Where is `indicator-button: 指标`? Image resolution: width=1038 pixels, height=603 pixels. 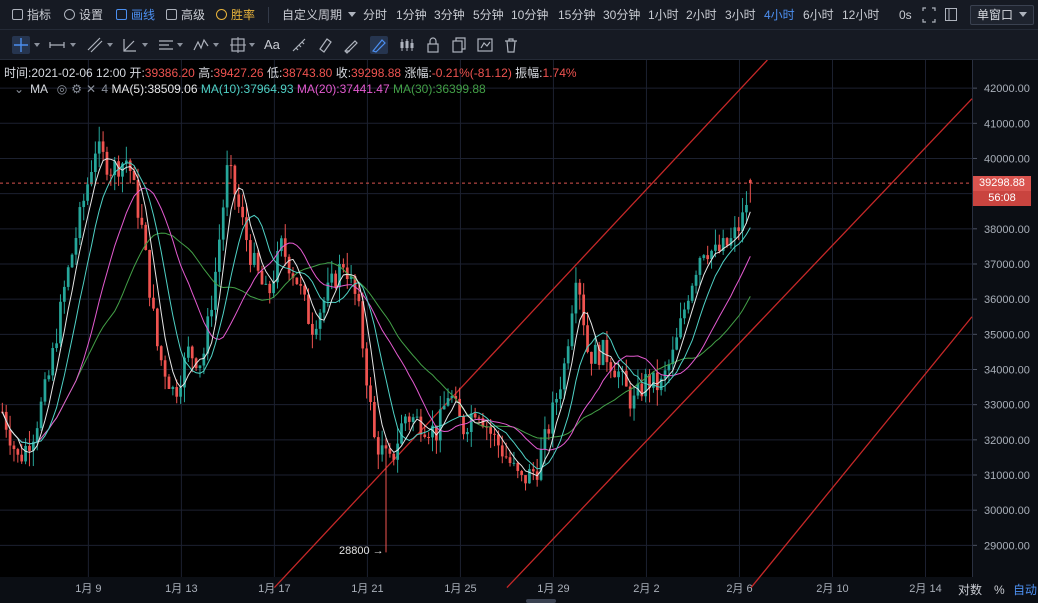 indicator-button: 指标 is located at coordinates (31, 15).